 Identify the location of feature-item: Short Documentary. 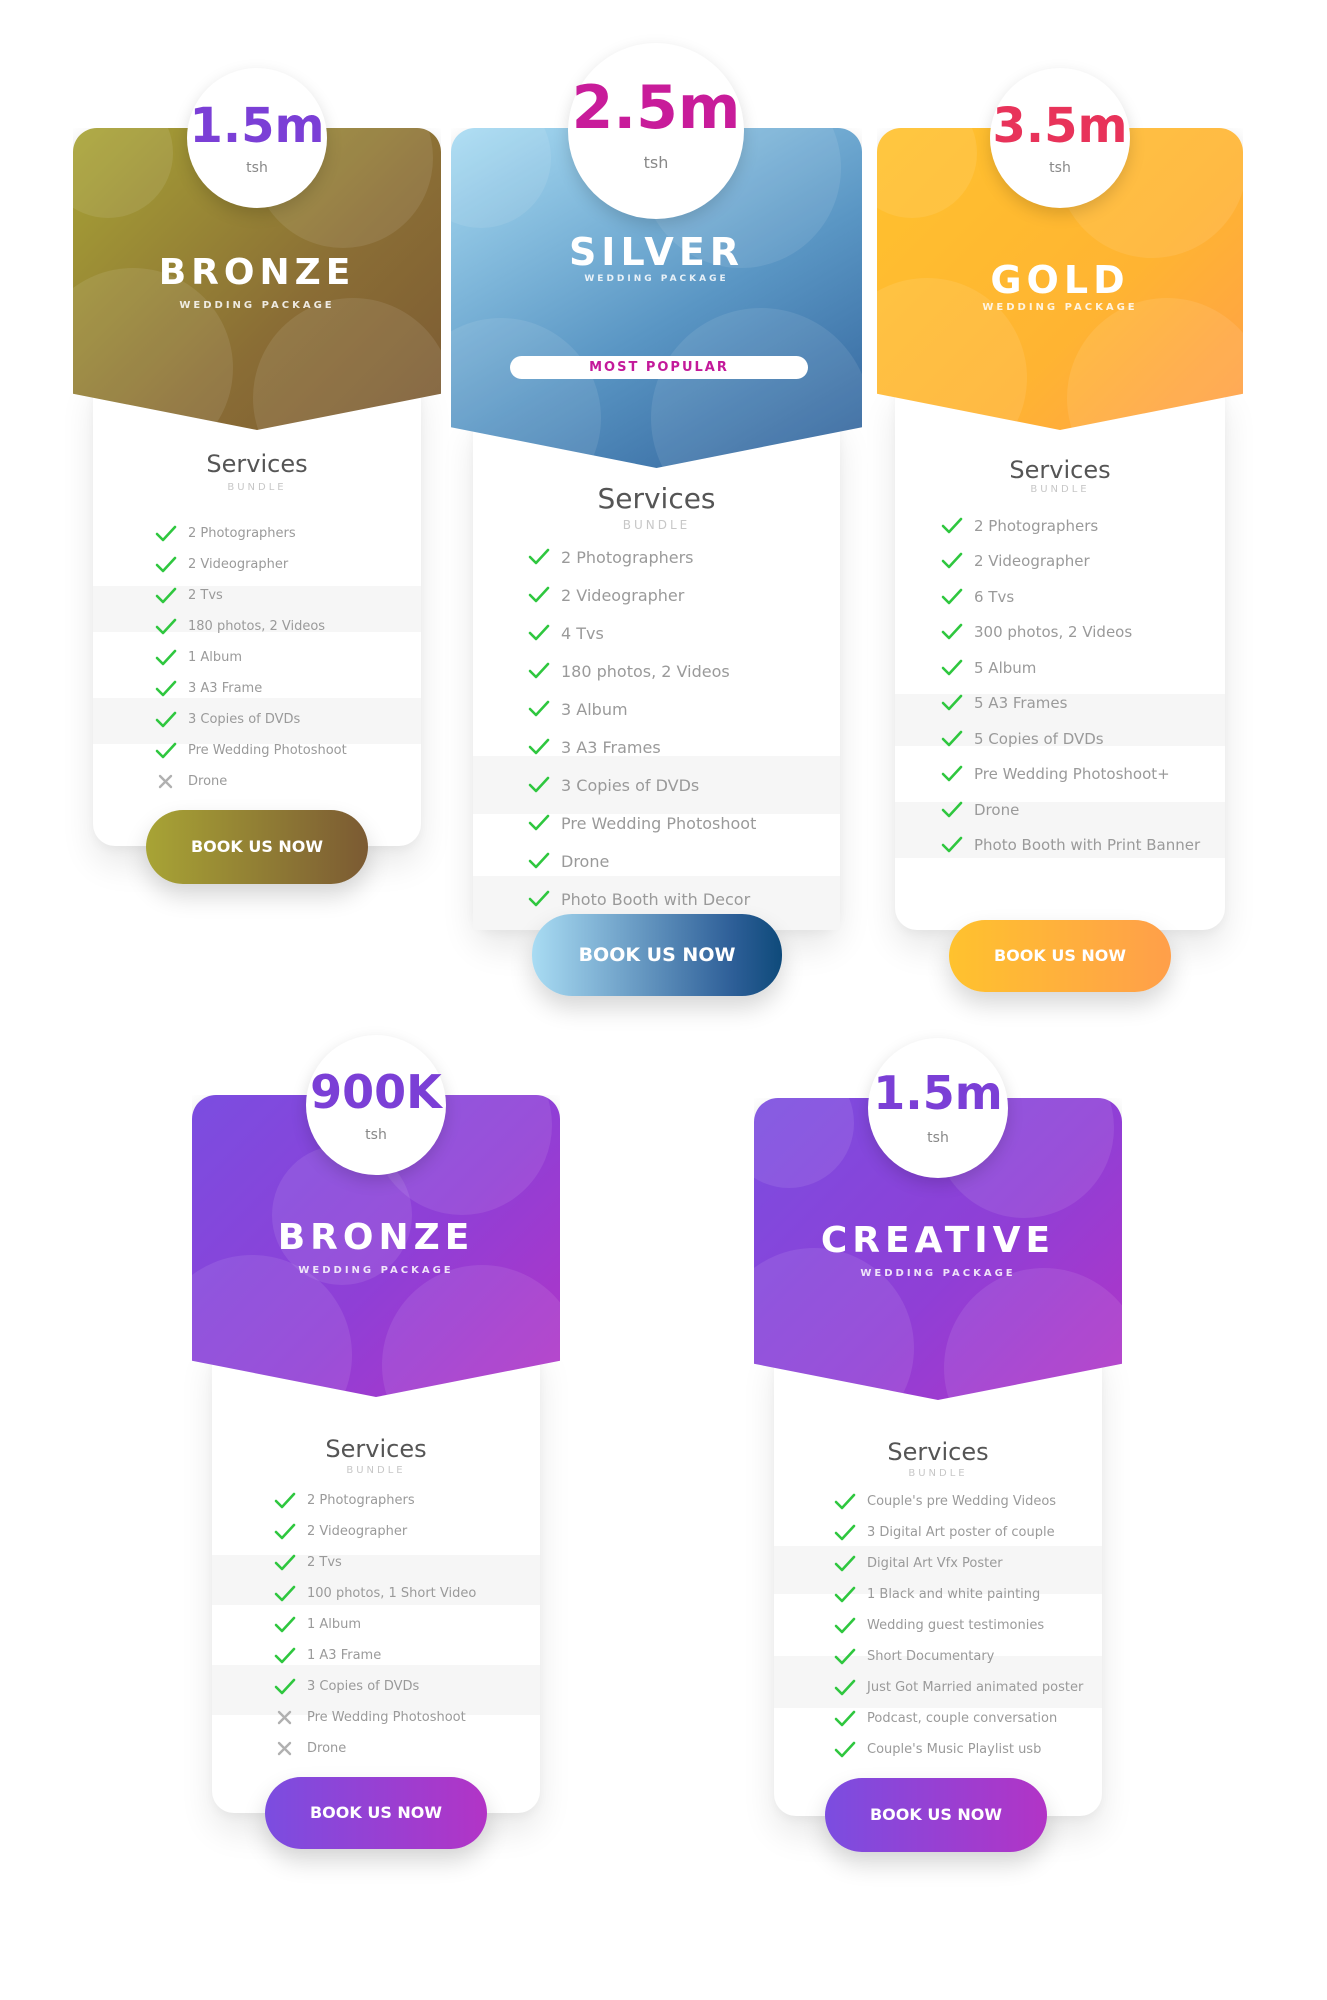
(958, 1656).